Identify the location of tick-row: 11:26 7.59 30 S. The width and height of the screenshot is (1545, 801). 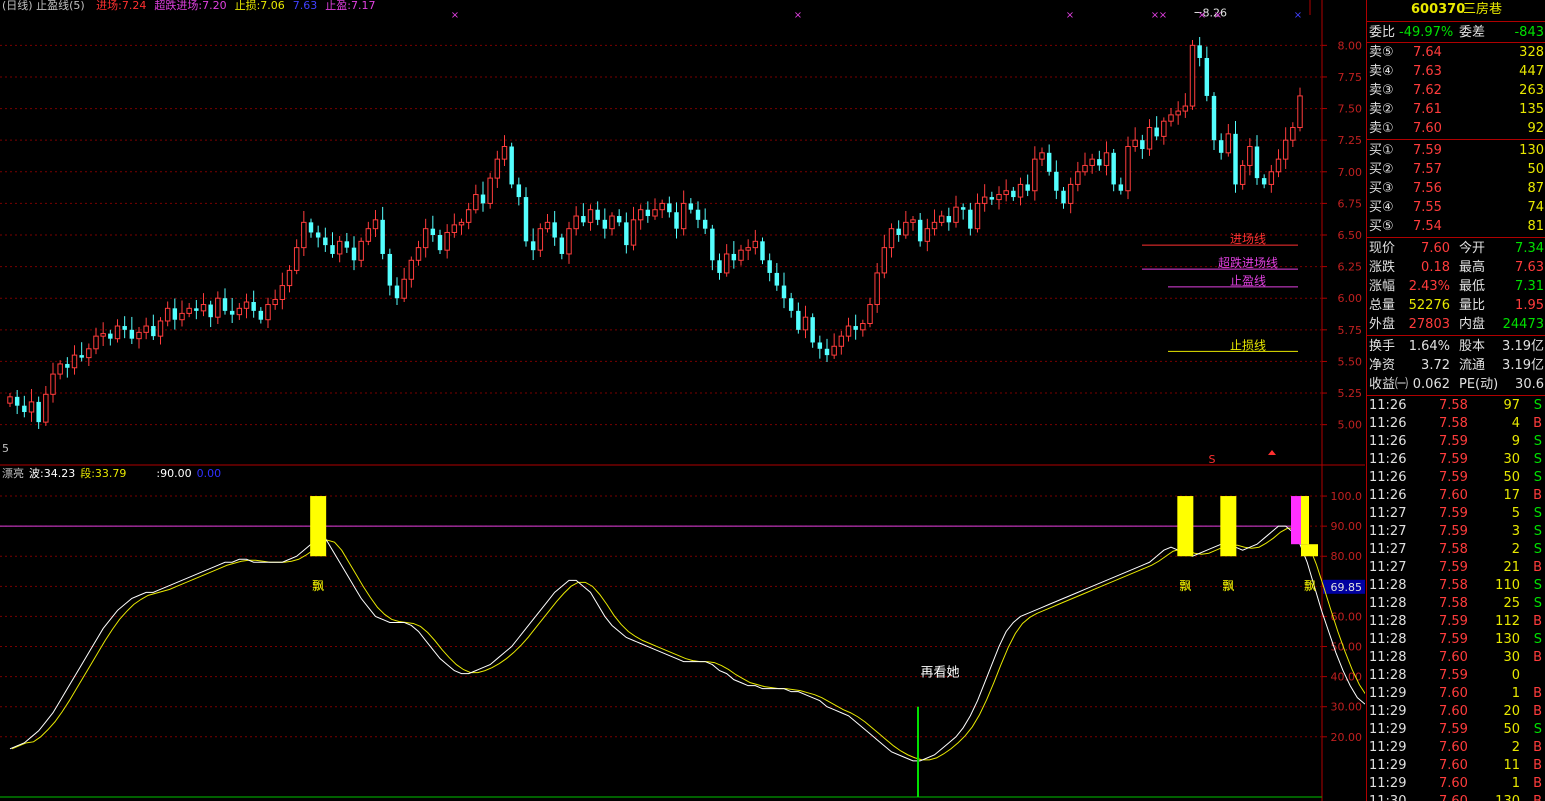
(1456, 460).